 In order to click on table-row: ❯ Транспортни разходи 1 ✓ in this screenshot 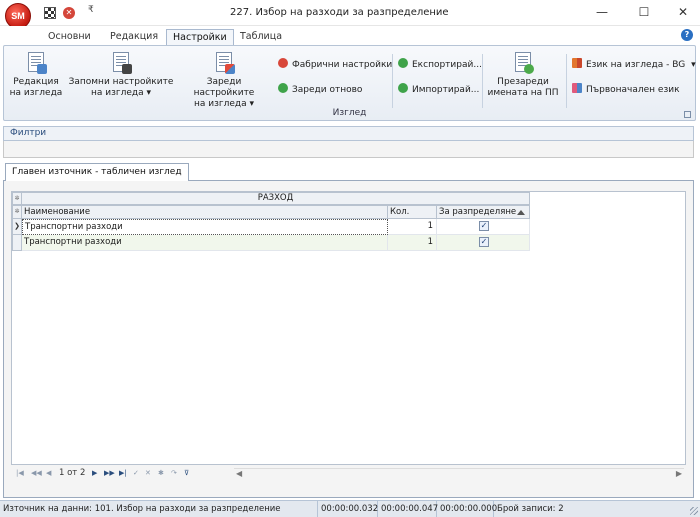, I will do `click(271, 227)`.